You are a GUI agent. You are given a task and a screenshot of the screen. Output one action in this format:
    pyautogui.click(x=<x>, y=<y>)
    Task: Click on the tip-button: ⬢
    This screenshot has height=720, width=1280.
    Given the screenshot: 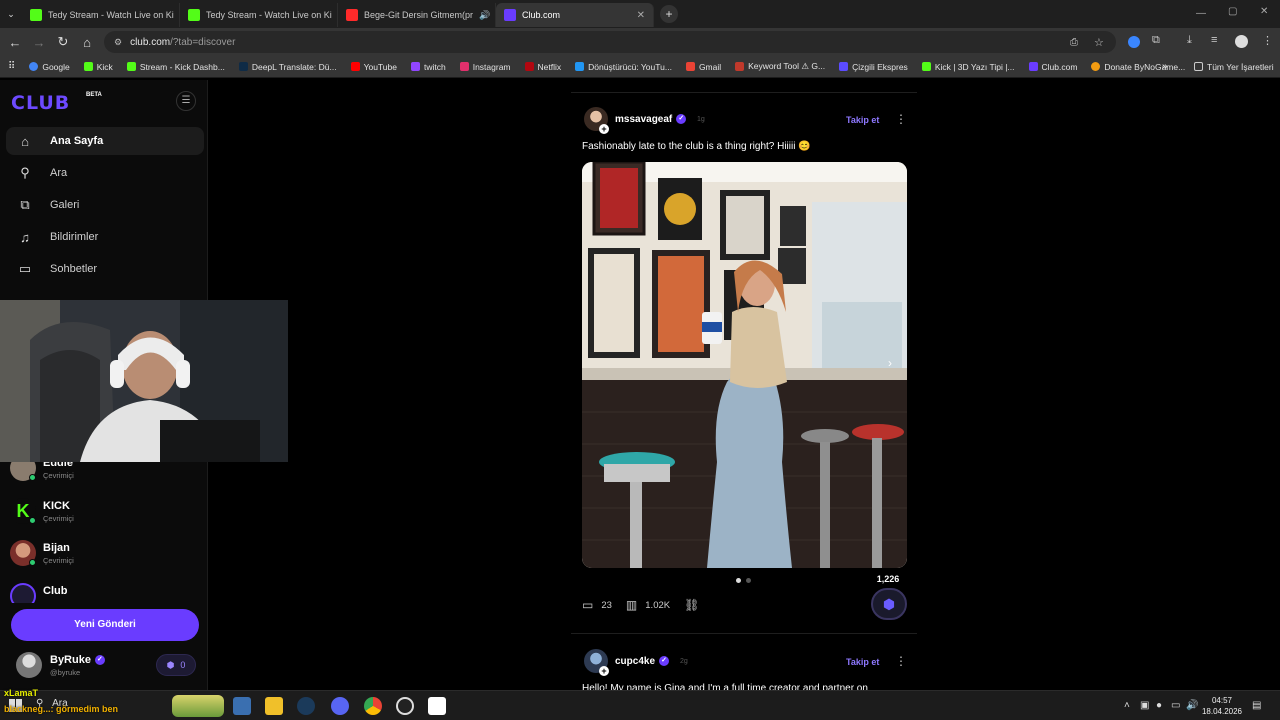 What is the action you would take?
    pyautogui.click(x=889, y=604)
    